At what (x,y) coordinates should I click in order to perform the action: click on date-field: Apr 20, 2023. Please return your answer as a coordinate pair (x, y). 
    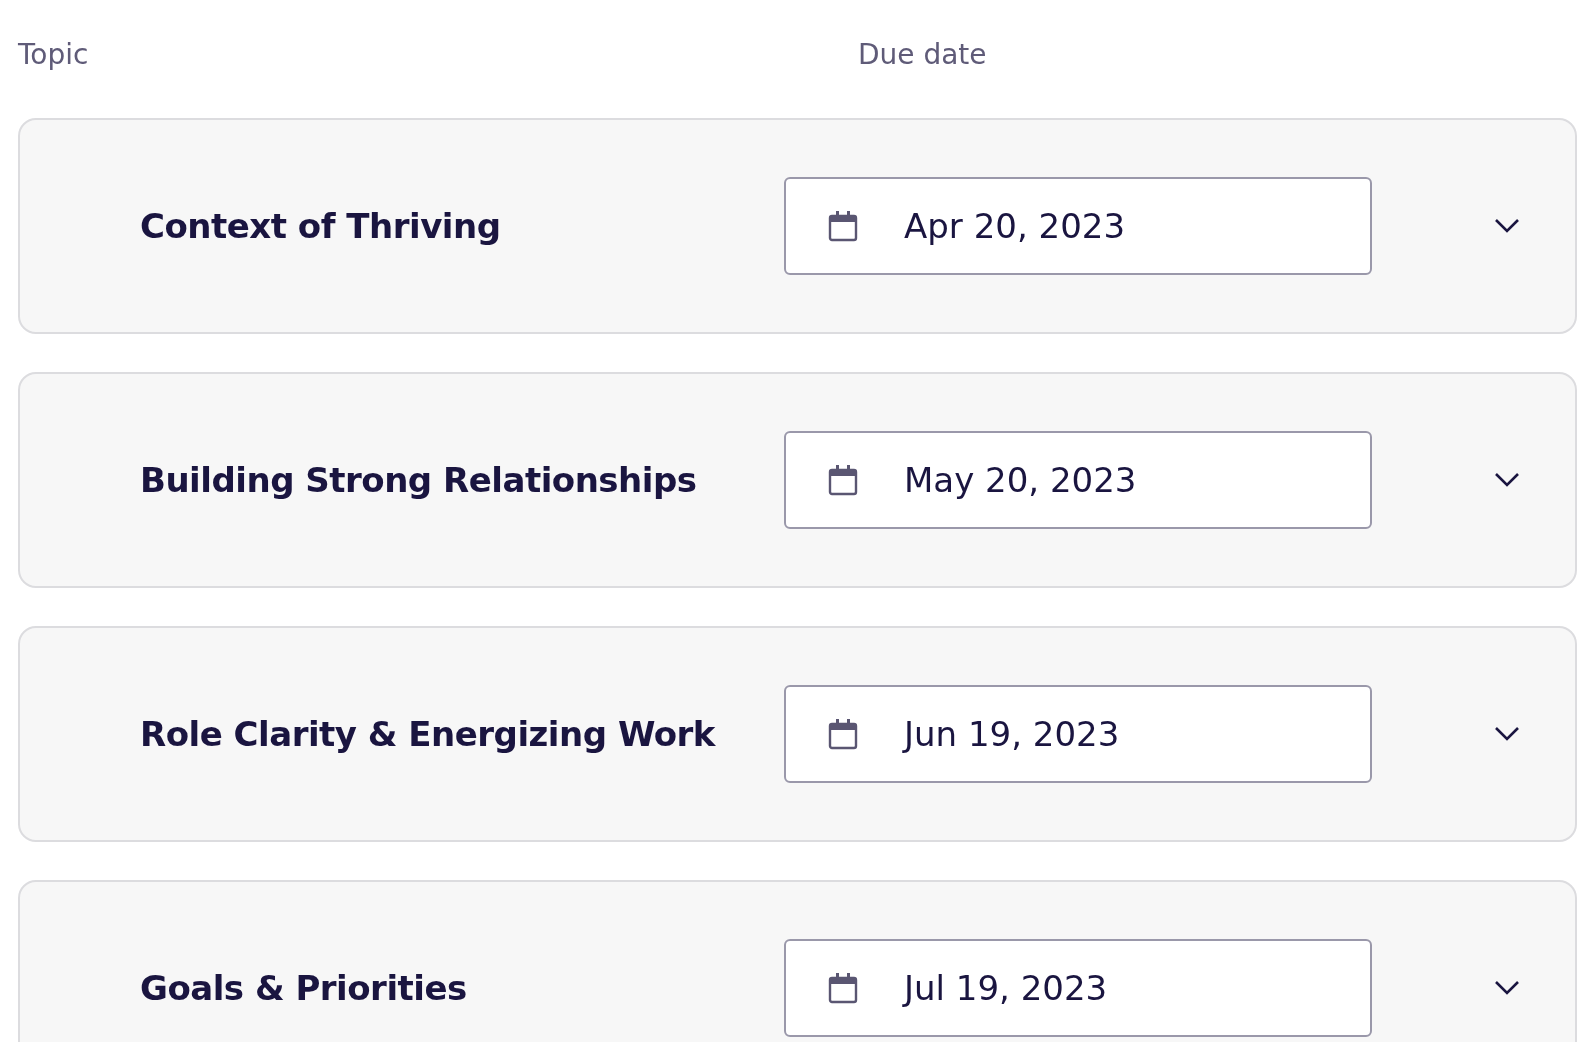
    Looking at the image, I should click on (1078, 226).